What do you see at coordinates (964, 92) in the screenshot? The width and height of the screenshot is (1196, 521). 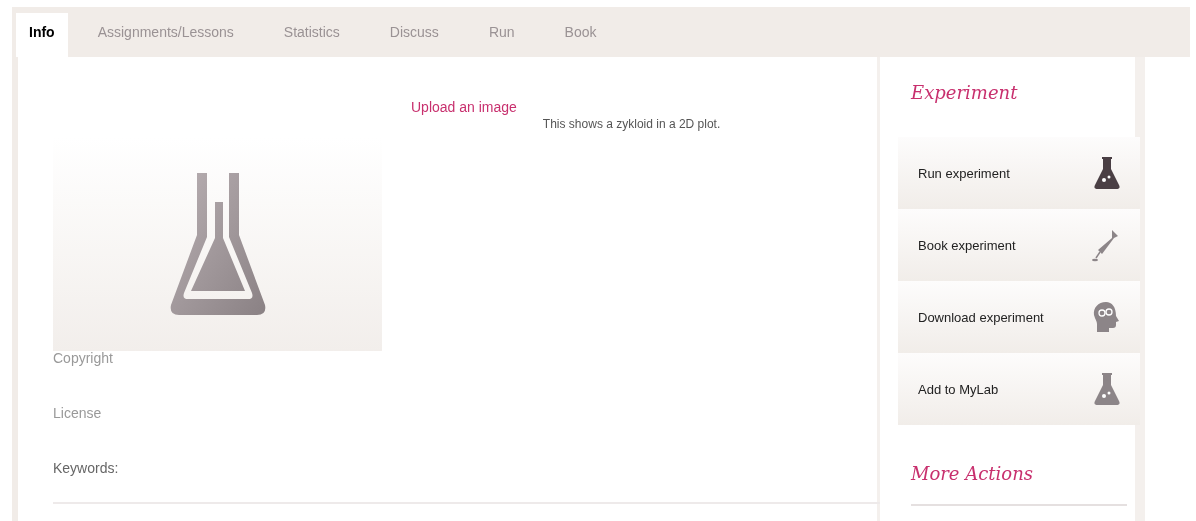 I see `sidebar-heading: Experiment` at bounding box center [964, 92].